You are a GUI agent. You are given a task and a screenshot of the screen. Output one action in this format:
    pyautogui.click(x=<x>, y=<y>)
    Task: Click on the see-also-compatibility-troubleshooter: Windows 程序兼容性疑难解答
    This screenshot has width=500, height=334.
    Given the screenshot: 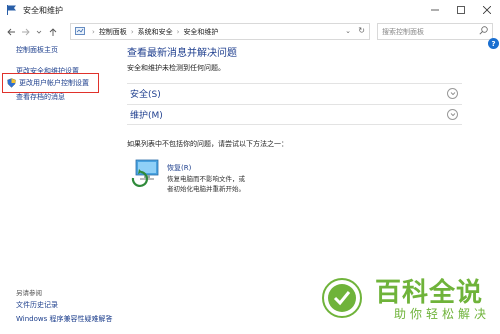 What is the action you would take?
    pyautogui.click(x=64, y=319)
    